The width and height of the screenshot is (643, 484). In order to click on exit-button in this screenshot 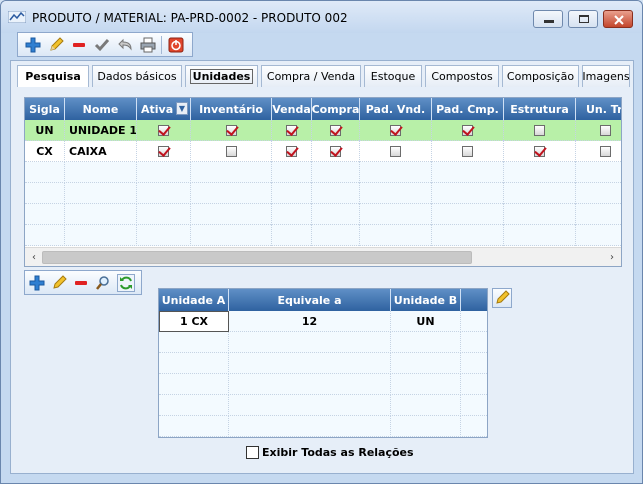, I will do `click(176, 45)`.